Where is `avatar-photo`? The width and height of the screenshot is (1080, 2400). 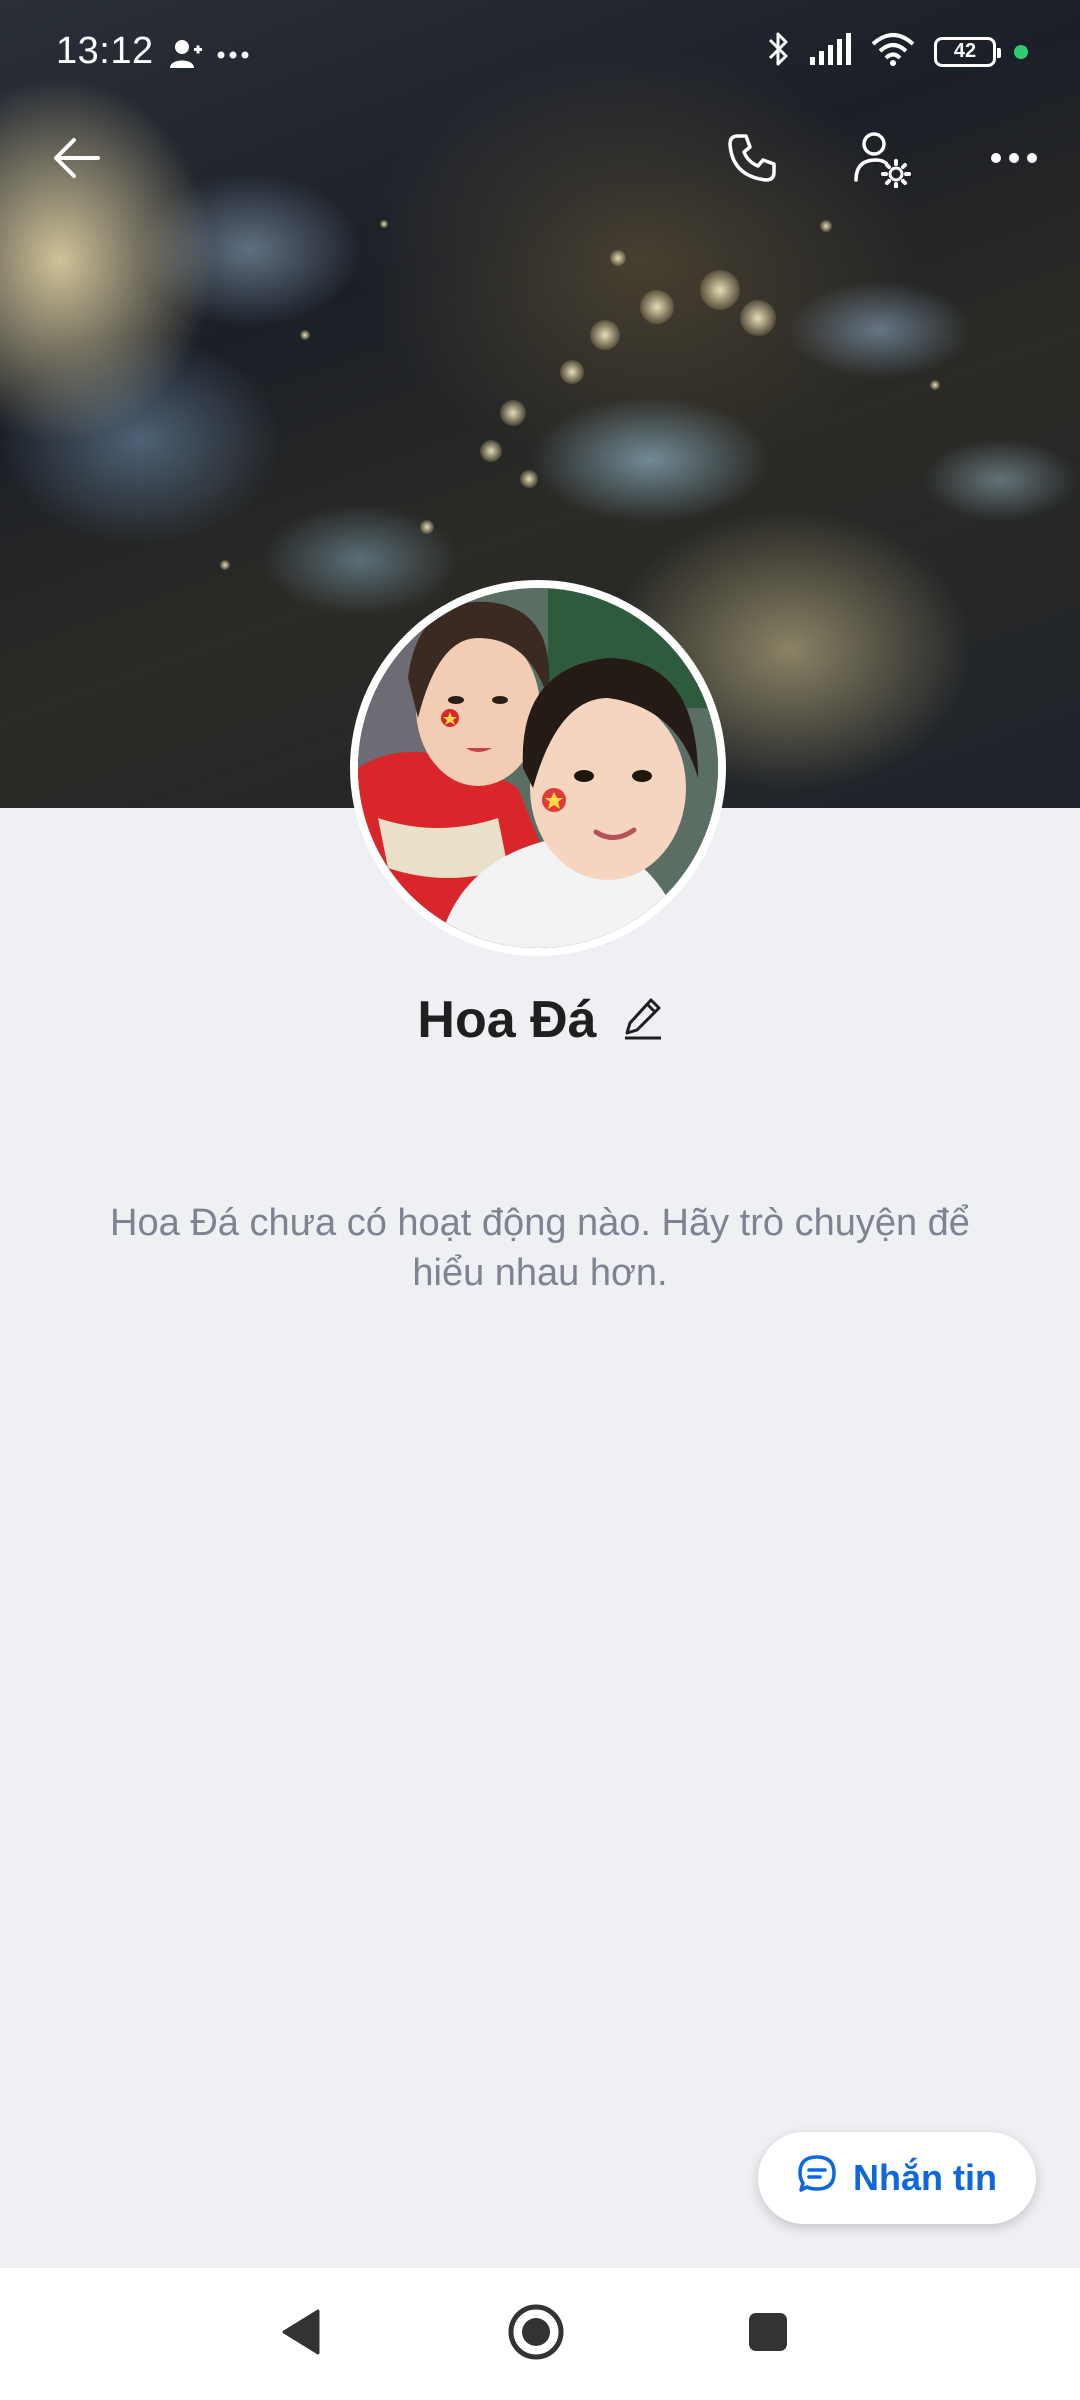
avatar-photo is located at coordinates (538, 768).